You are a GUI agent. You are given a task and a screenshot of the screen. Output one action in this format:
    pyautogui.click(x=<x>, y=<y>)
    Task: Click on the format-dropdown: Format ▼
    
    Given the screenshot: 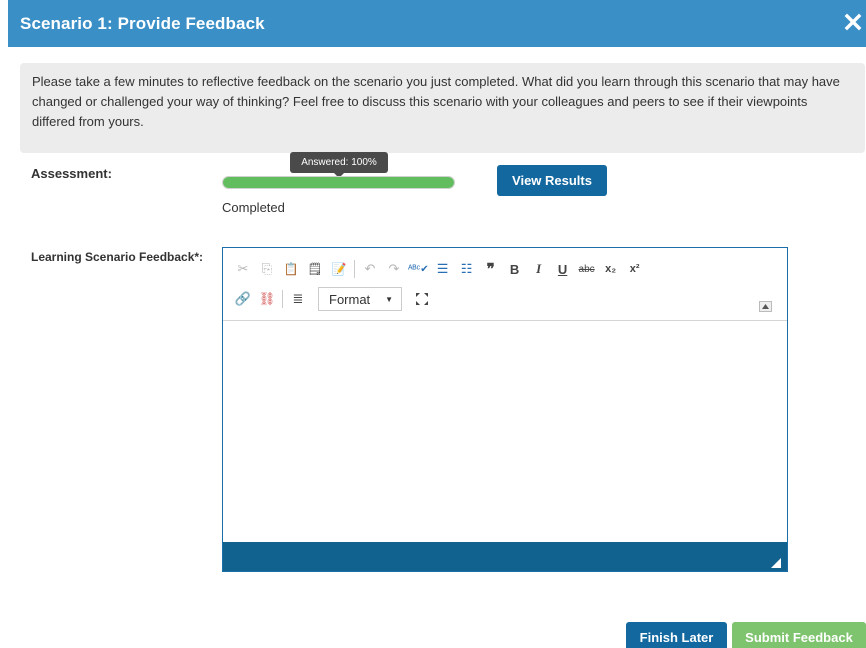 What is the action you would take?
    pyautogui.click(x=360, y=299)
    